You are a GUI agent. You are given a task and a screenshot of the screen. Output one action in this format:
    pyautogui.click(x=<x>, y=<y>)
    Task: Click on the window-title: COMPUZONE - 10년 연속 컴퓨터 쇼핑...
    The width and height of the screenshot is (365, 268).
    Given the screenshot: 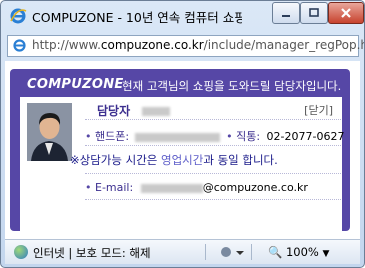 What is the action you would take?
    pyautogui.click(x=137, y=17)
    